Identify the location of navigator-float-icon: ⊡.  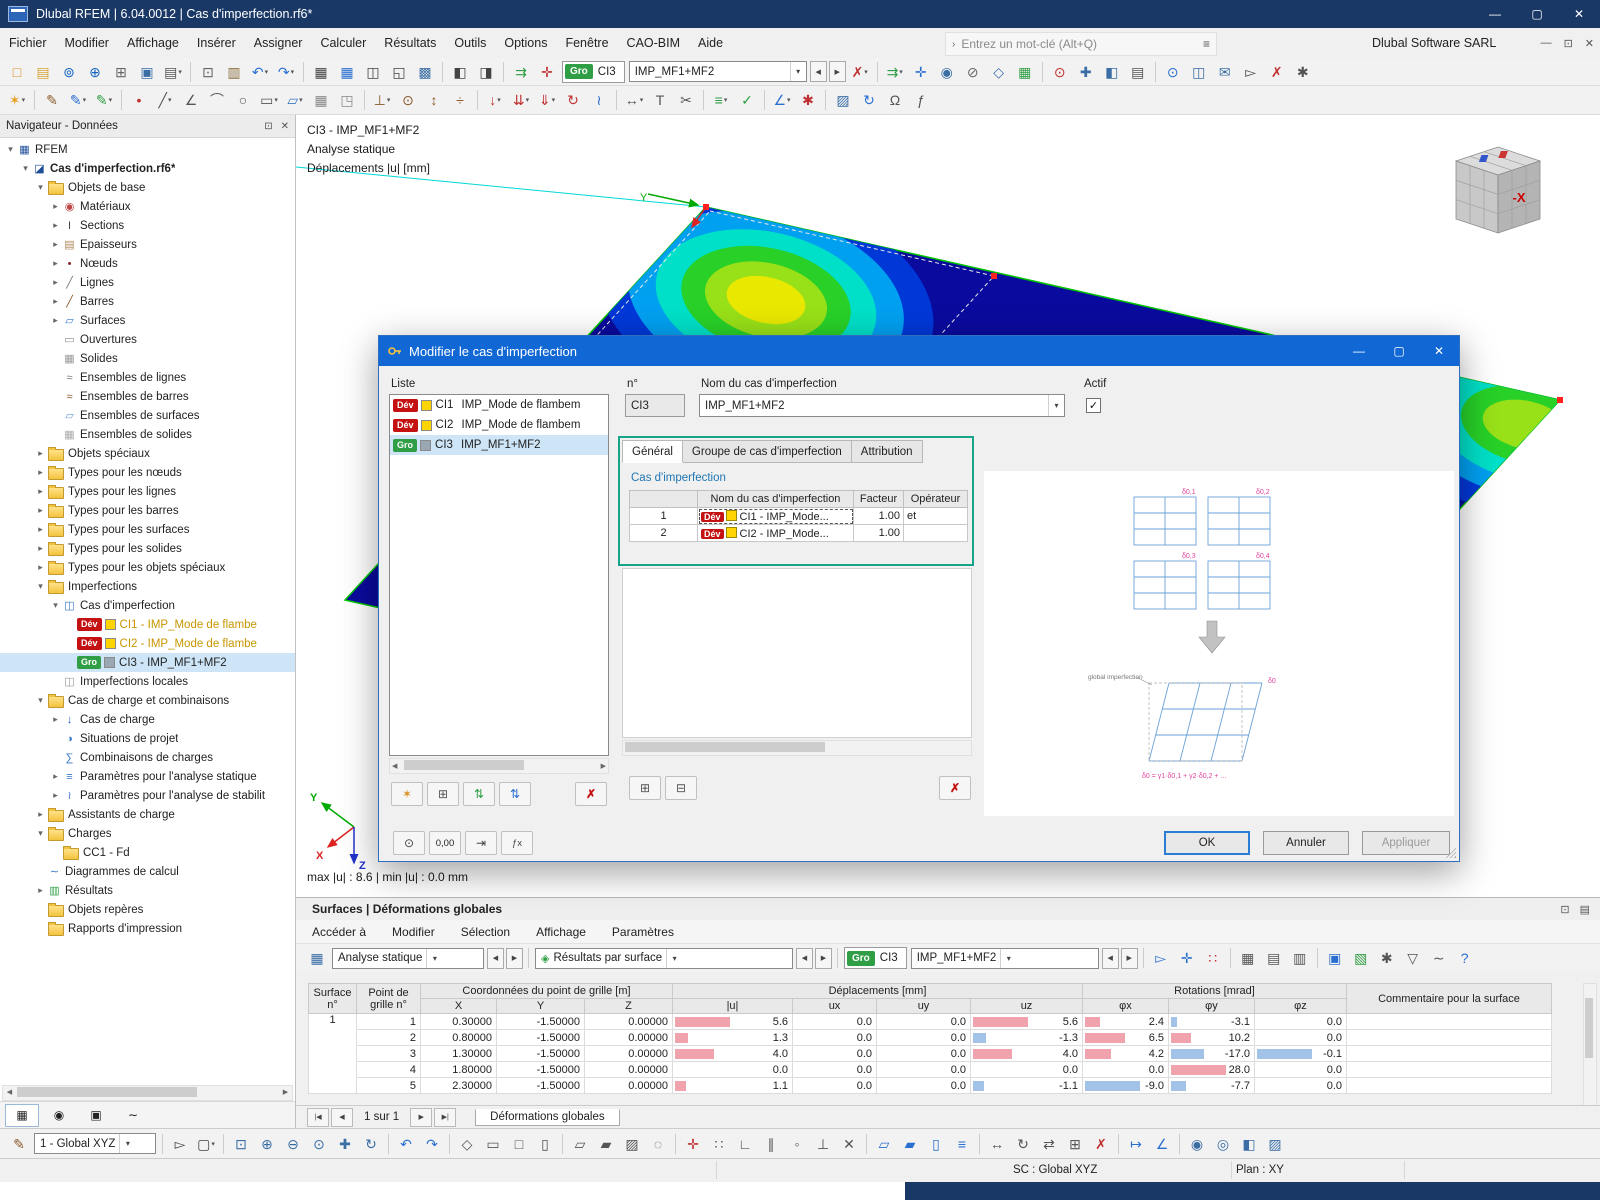
(268, 126).